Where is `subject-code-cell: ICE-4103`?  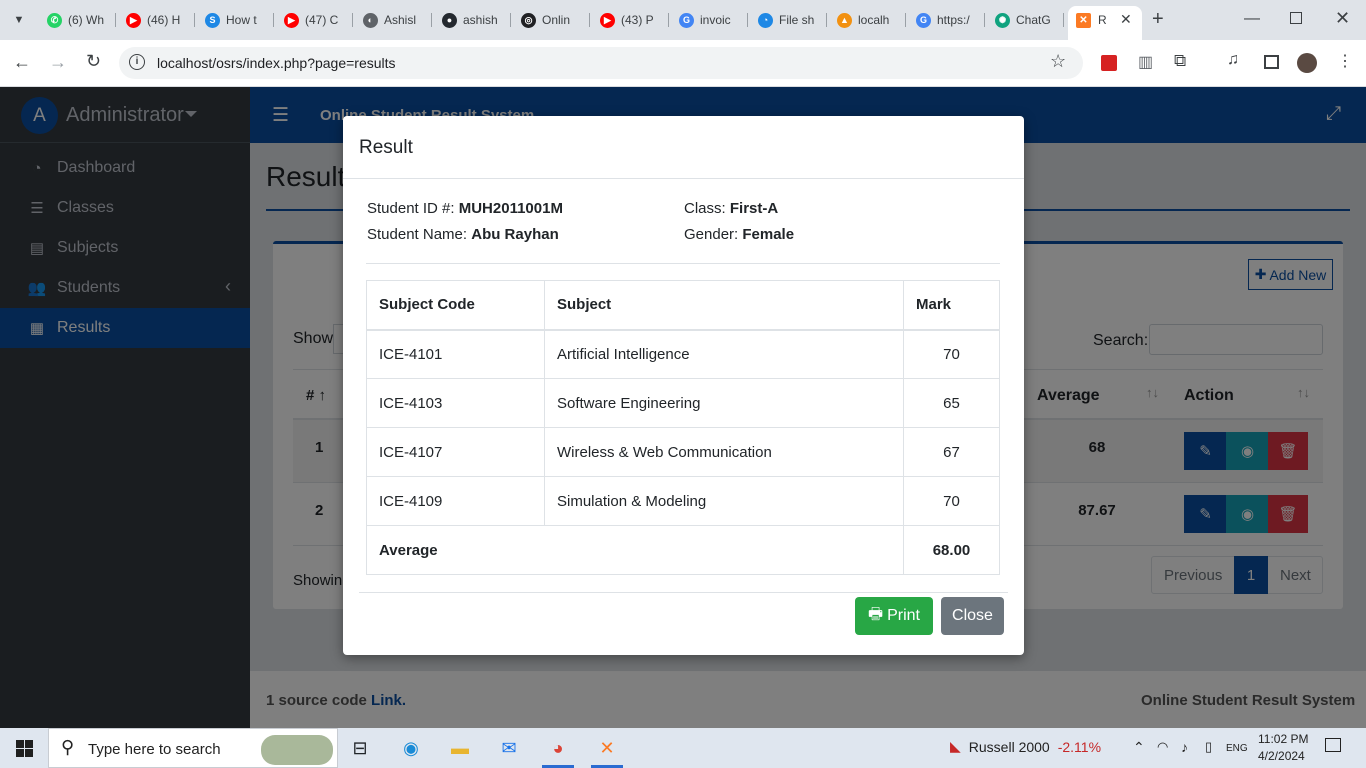
subject-code-cell: ICE-4103 is located at coordinates (455, 403).